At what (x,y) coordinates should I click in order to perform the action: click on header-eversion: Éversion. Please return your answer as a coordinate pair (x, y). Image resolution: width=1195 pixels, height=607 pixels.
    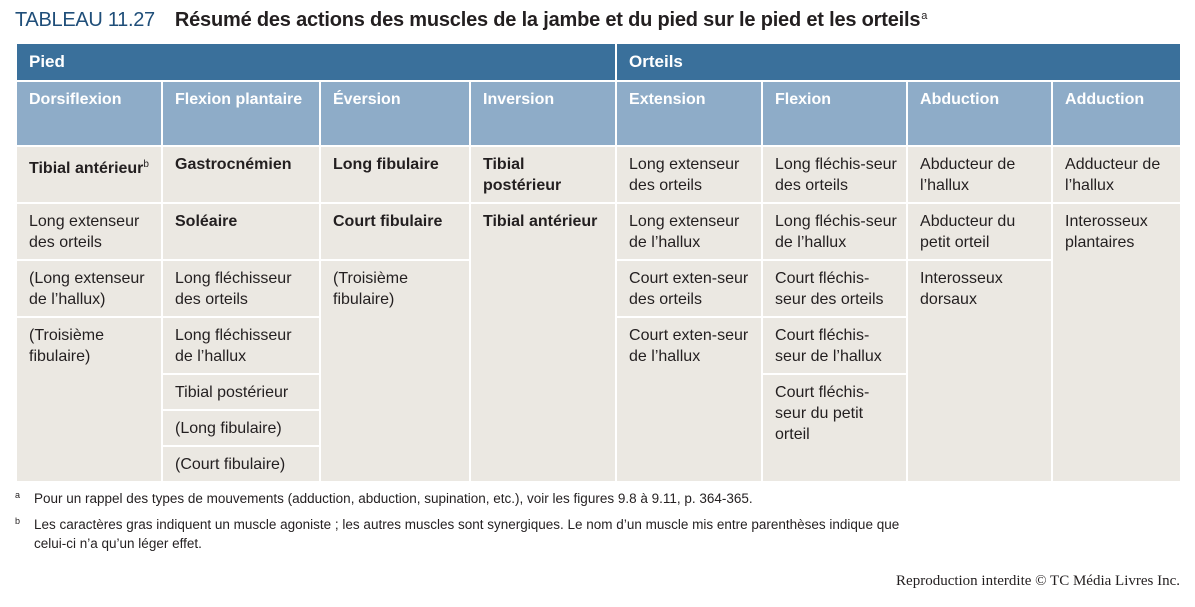
    Looking at the image, I should click on (395, 113).